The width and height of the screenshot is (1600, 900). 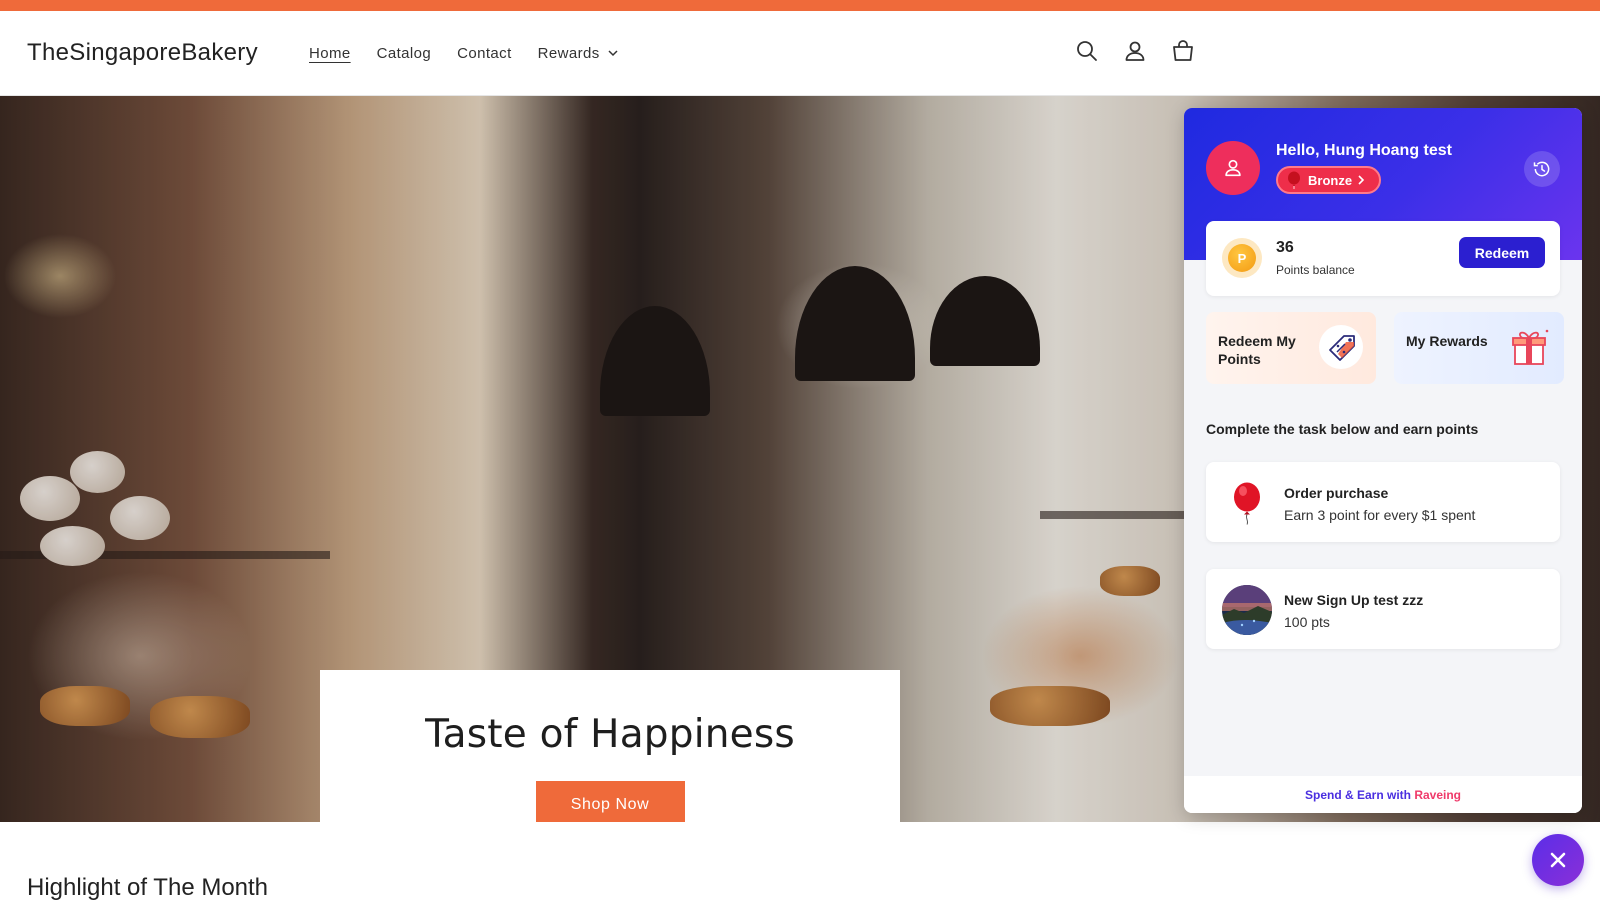 What do you see at coordinates (1087, 51) in the screenshot?
I see `search-icon` at bounding box center [1087, 51].